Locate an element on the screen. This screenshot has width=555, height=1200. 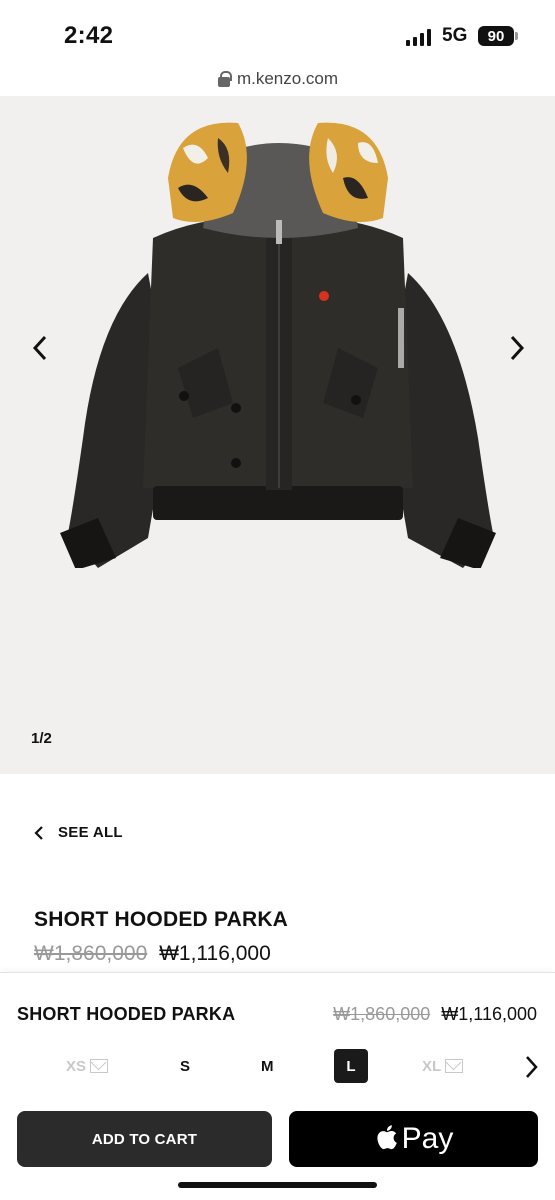
size-option-l: L is located at coordinates (351, 1066).